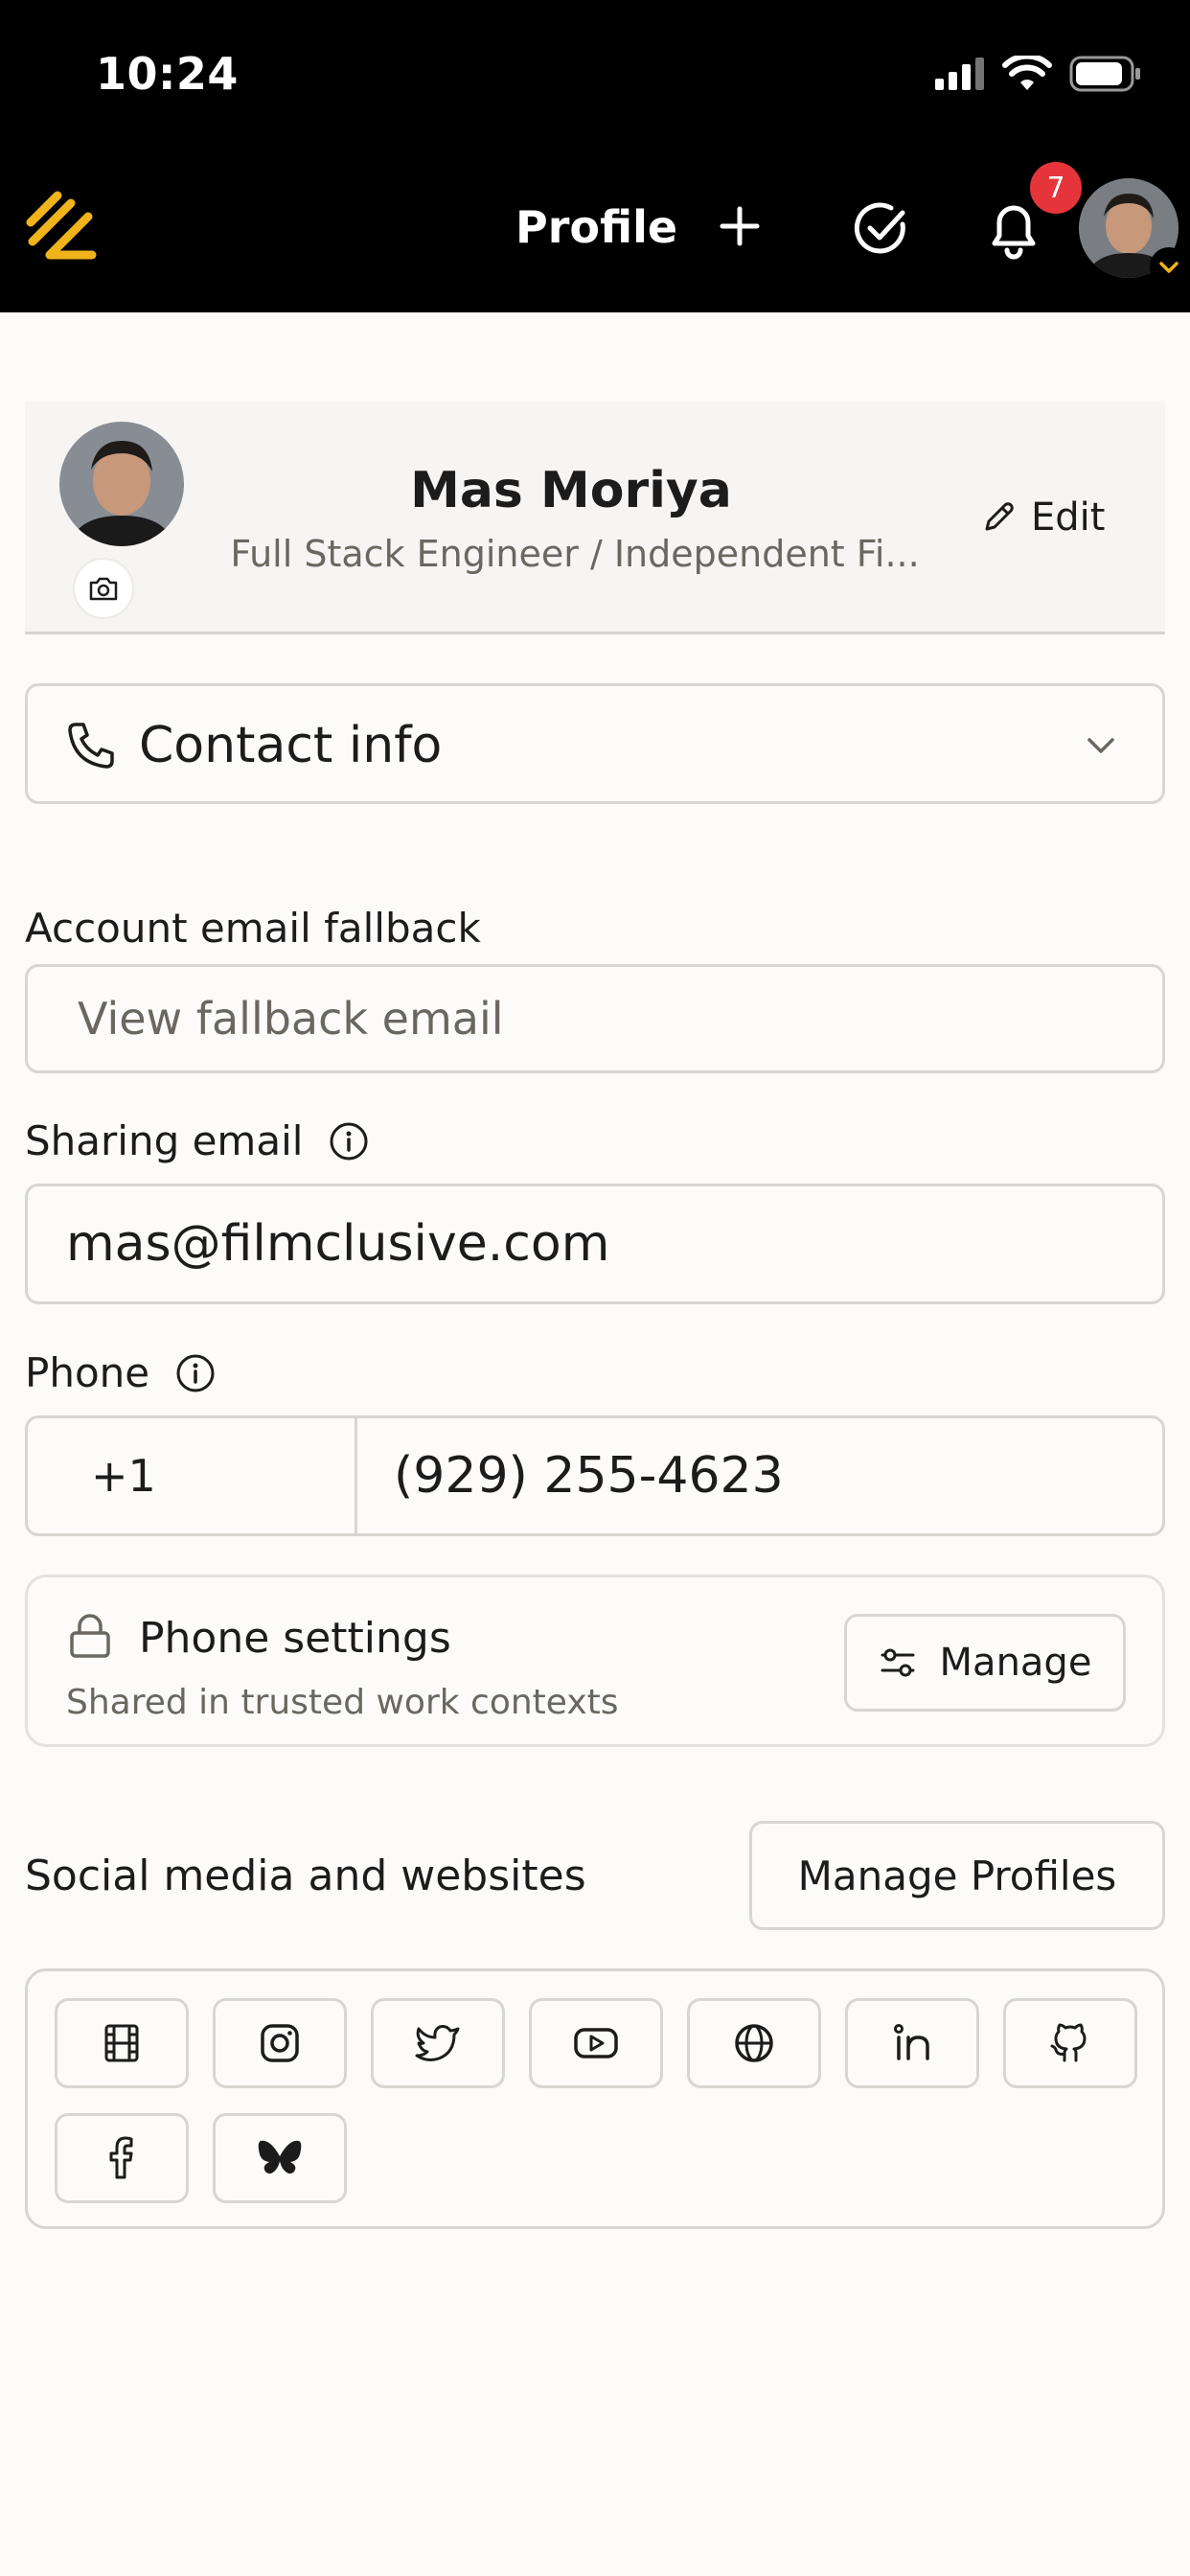  What do you see at coordinates (342, 1702) in the screenshot?
I see `phone-settings-subtitle: Shared in trusted work contexts` at bounding box center [342, 1702].